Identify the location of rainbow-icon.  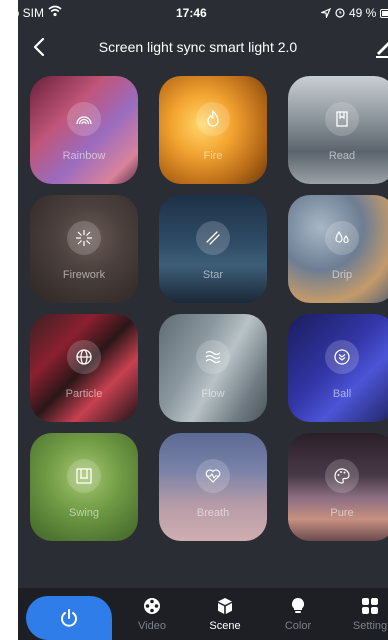
(84, 119).